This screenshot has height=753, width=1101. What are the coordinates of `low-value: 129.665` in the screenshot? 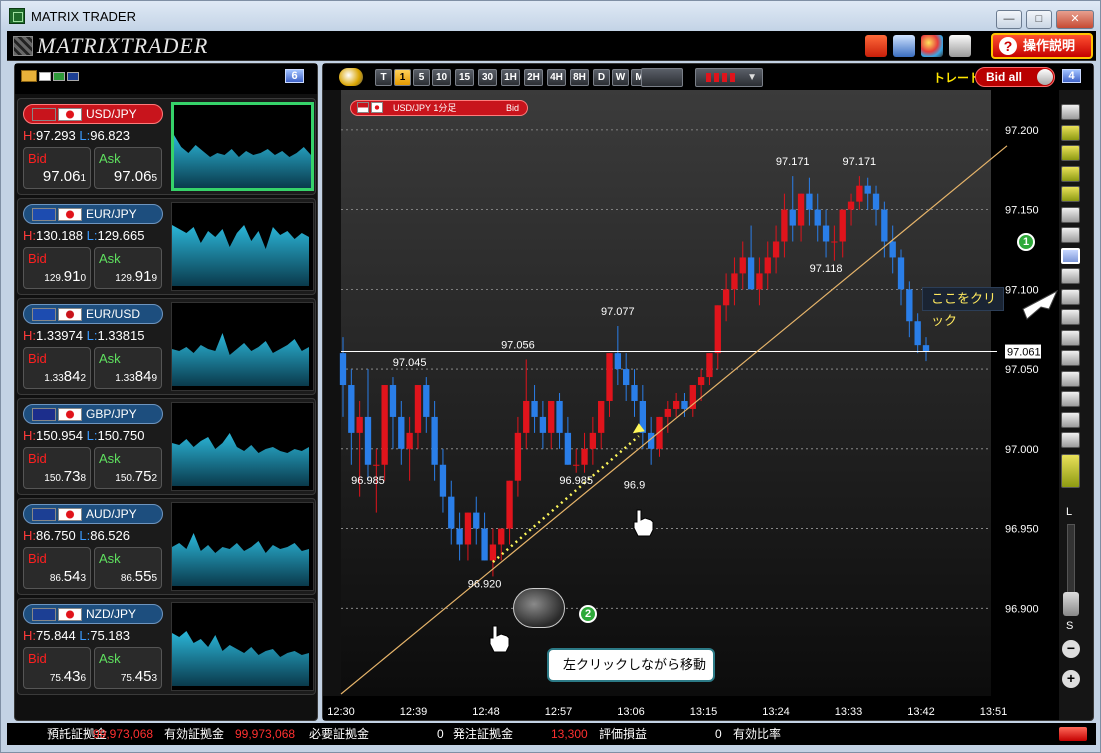 It's located at (121, 235).